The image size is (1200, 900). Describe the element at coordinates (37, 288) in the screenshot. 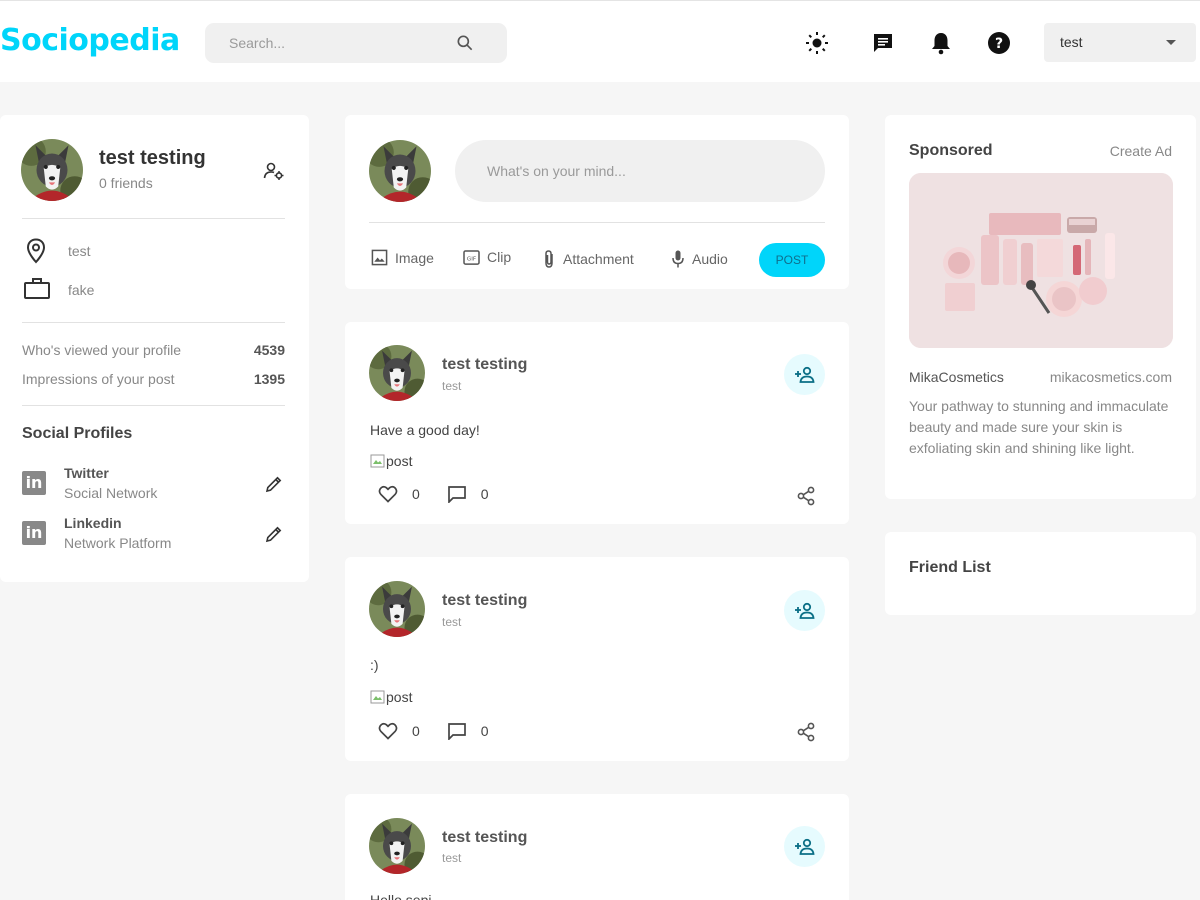

I see `briefcase-icon` at that location.